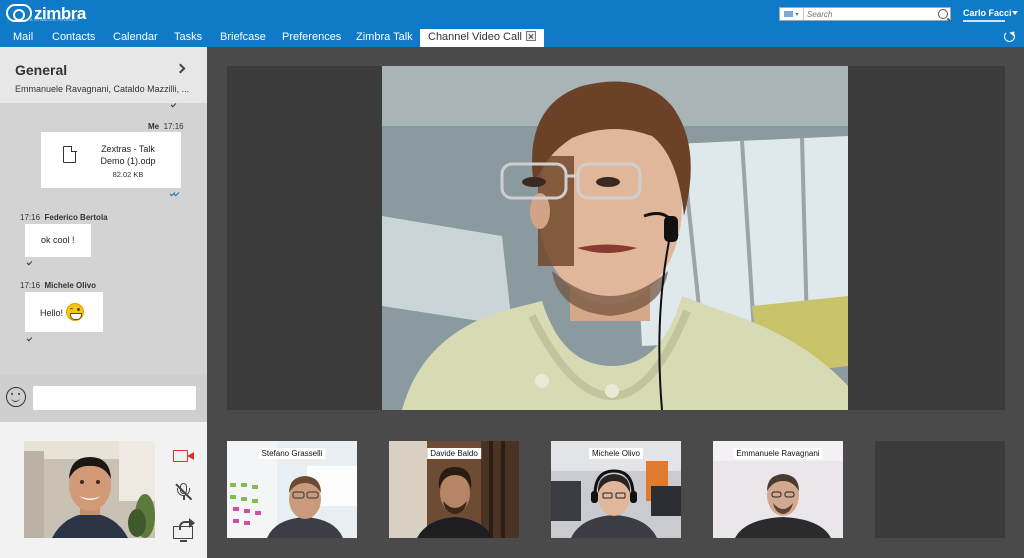 The width and height of the screenshot is (1024, 558). I want to click on tab-zimbra-talk: Zimbra Talk, so click(384, 37).